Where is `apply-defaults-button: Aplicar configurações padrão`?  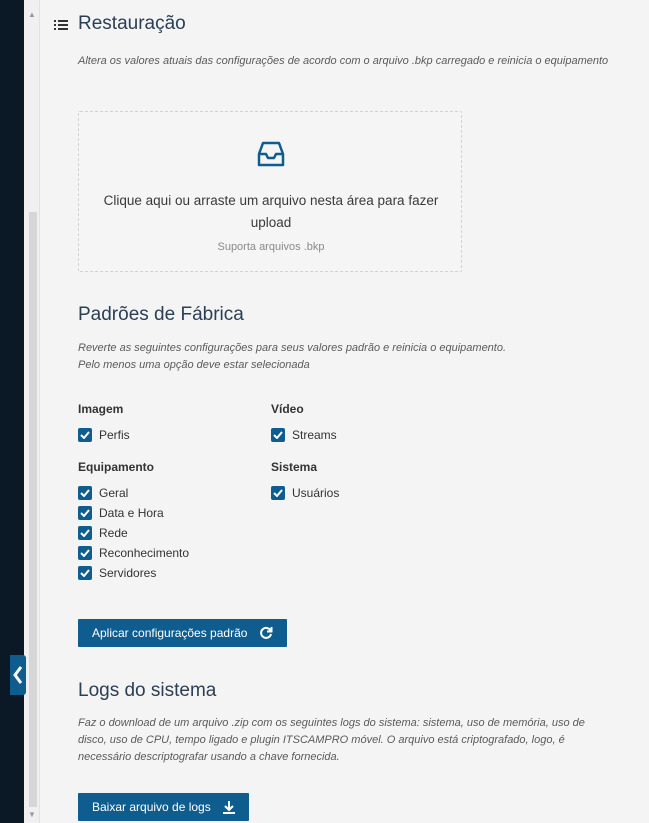
apply-defaults-button: Aplicar configurações padrão is located at coordinates (183, 633).